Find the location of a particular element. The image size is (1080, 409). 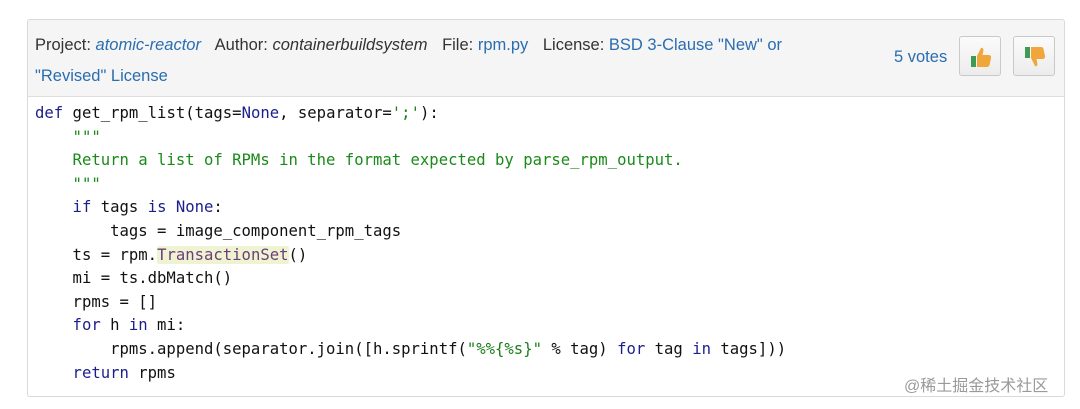

thumbs-down-icon is located at coordinates (1035, 57).